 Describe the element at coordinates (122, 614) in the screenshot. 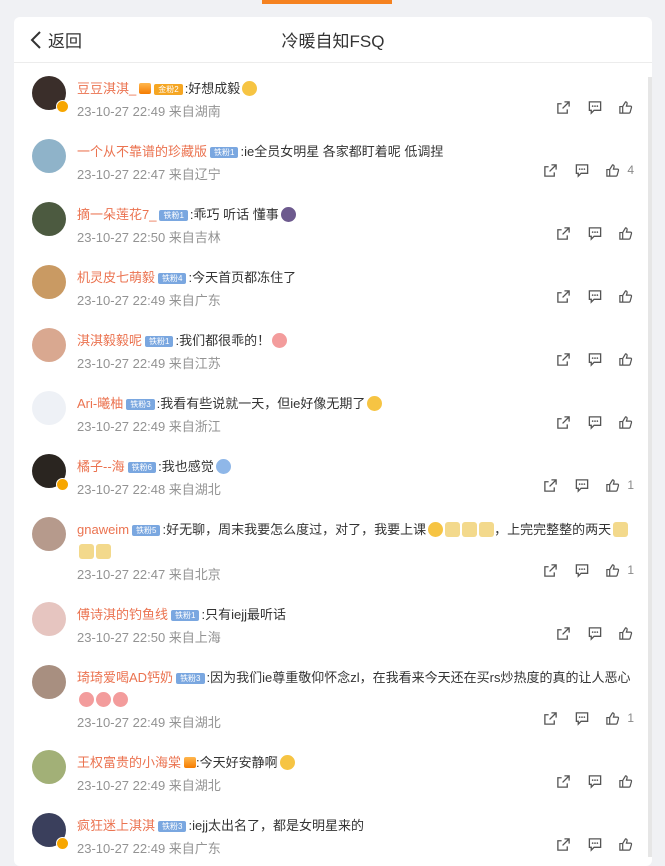

I see `commenter-name: 傅诗淇的钓鱼线` at that location.